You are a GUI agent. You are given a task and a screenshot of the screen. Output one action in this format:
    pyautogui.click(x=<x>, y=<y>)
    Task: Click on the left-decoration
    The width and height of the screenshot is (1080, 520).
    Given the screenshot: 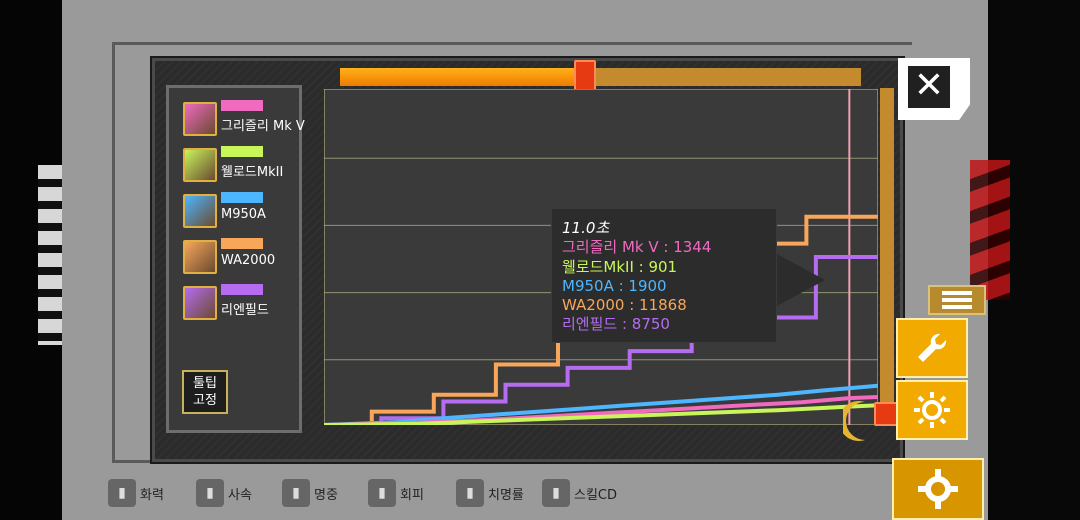 What is the action you would take?
    pyautogui.click(x=51, y=255)
    